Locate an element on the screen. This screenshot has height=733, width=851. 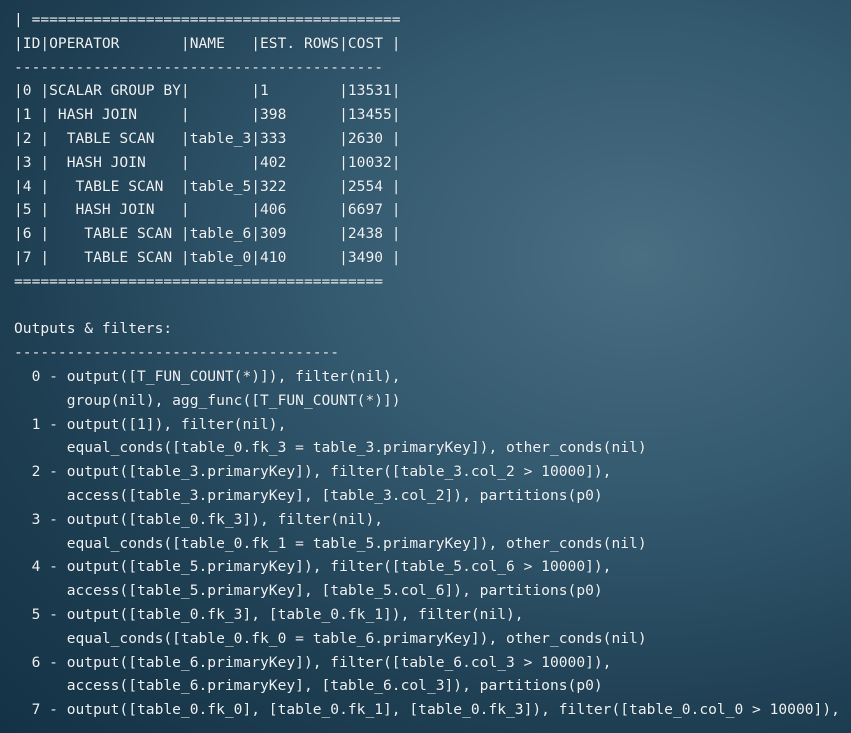
plan-row: |0 |SCALAR GROUP BY| |1 |13531| is located at coordinates (207, 91).